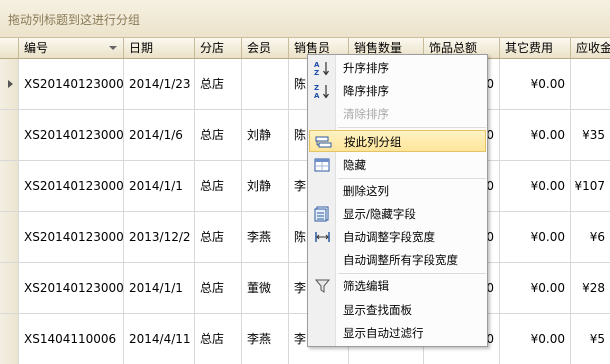 This screenshot has height=364, width=610. What do you see at coordinates (71, 84) in the screenshot?
I see `cell-id: XS201401230005` at bounding box center [71, 84].